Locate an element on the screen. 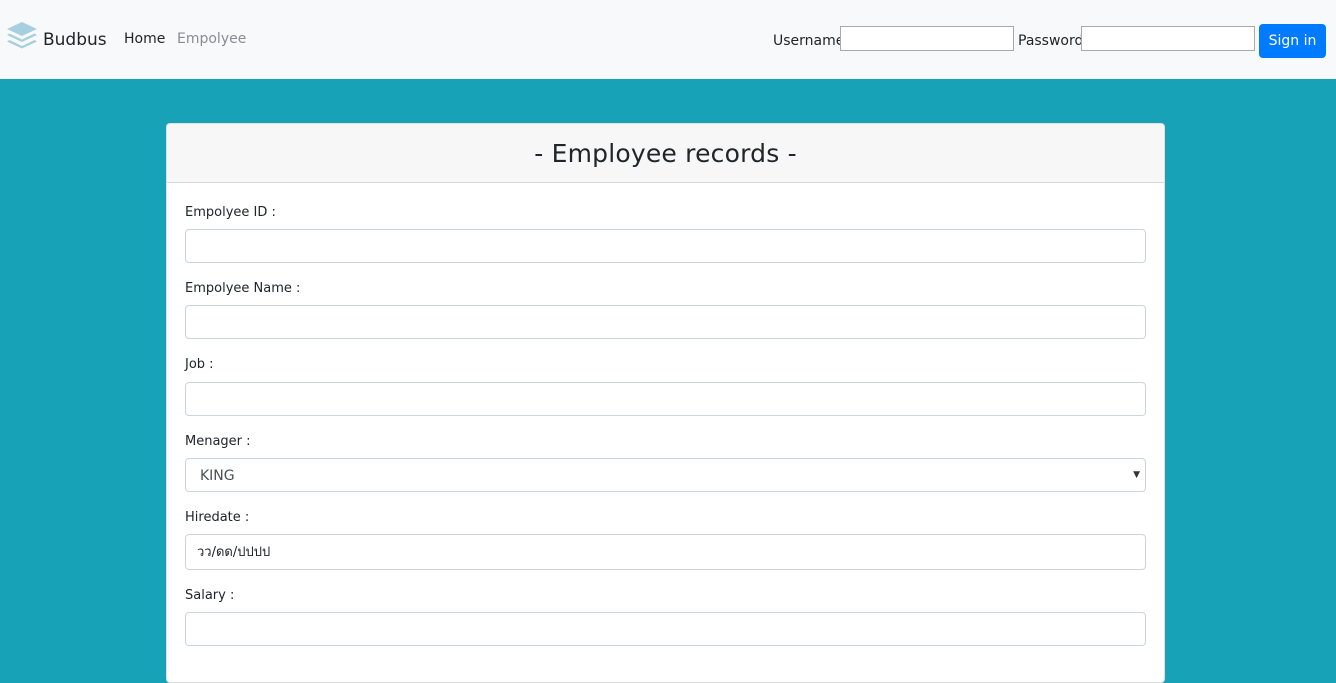 The width and height of the screenshot is (1336, 683). employee-id-label: Empolyee ID : is located at coordinates (230, 212).